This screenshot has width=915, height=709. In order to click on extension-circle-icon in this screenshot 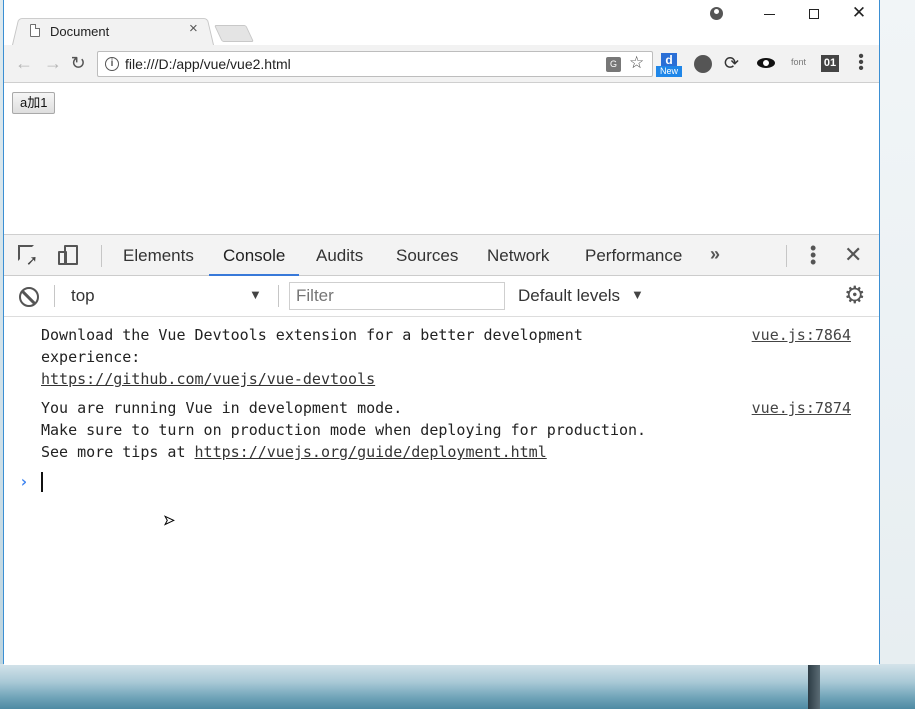, I will do `click(703, 64)`.